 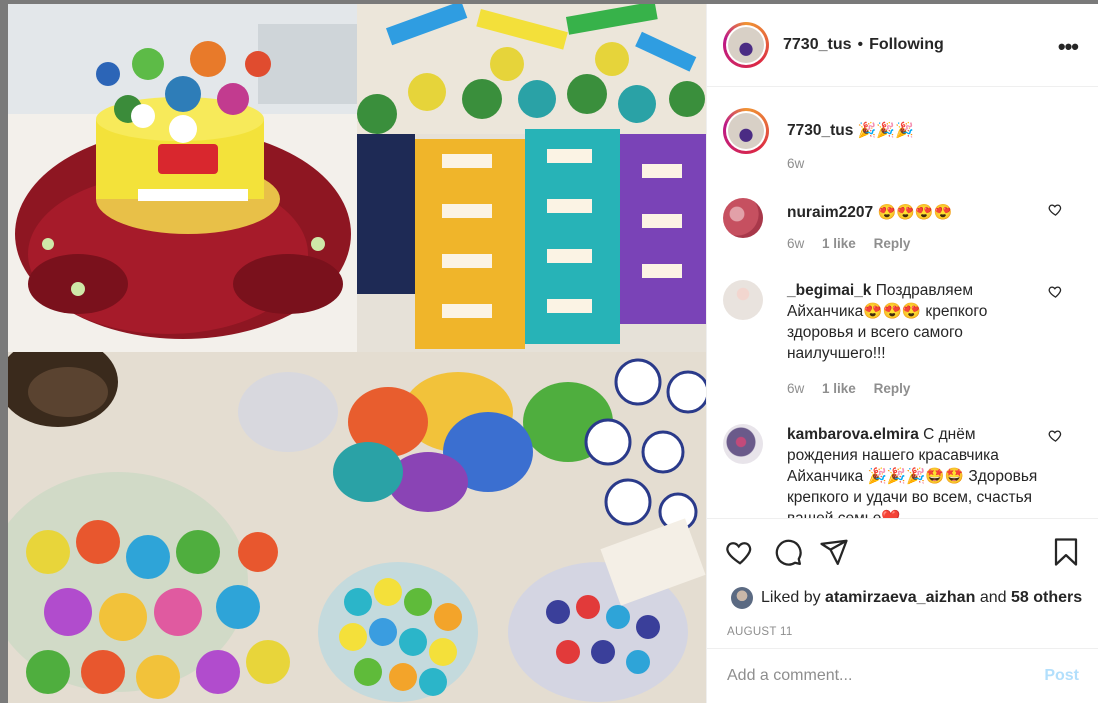 What do you see at coordinates (795, 163) in the screenshot?
I see `caption-time: 6w` at bounding box center [795, 163].